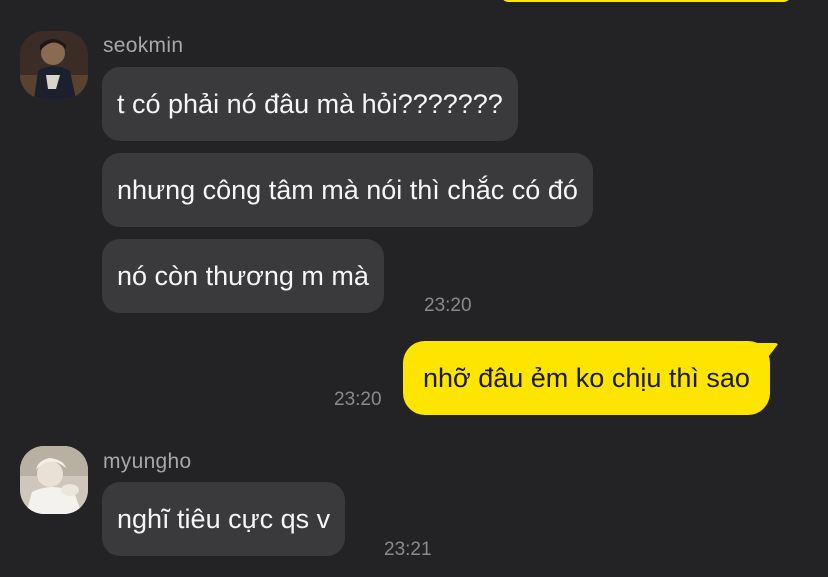 The height and width of the screenshot is (577, 828). I want to click on myungho-avatar-image, so click(54, 480).